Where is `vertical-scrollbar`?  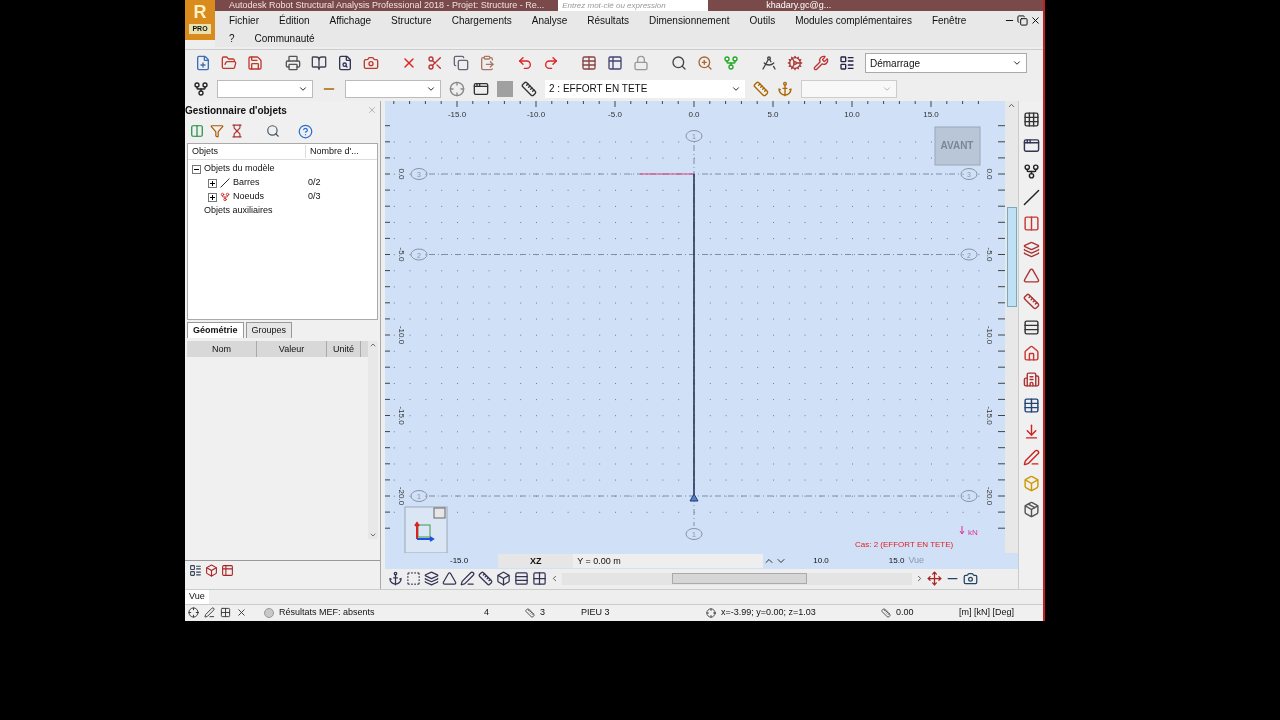 vertical-scrollbar is located at coordinates (1011, 327).